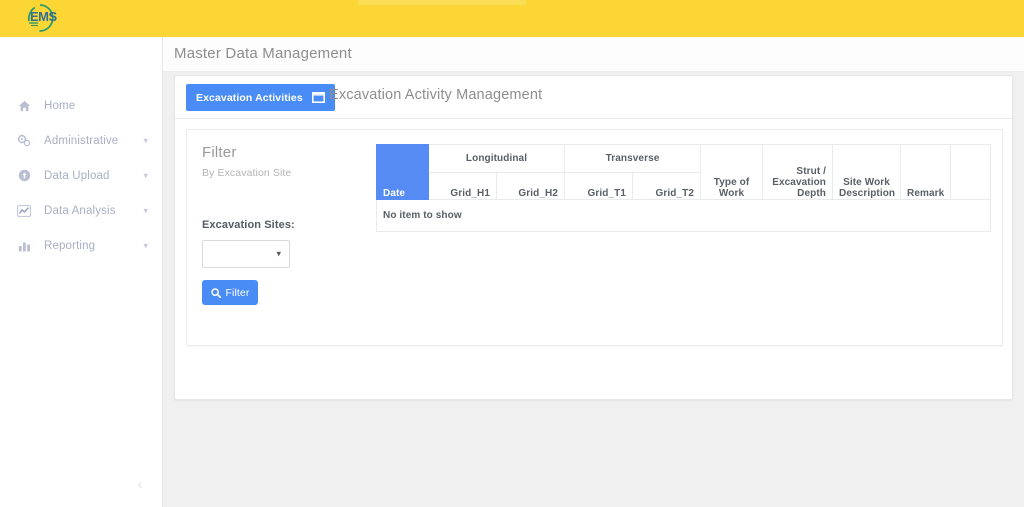 This screenshot has height=507, width=1024. I want to click on sidebar-item-label: Data Upload, so click(77, 175).